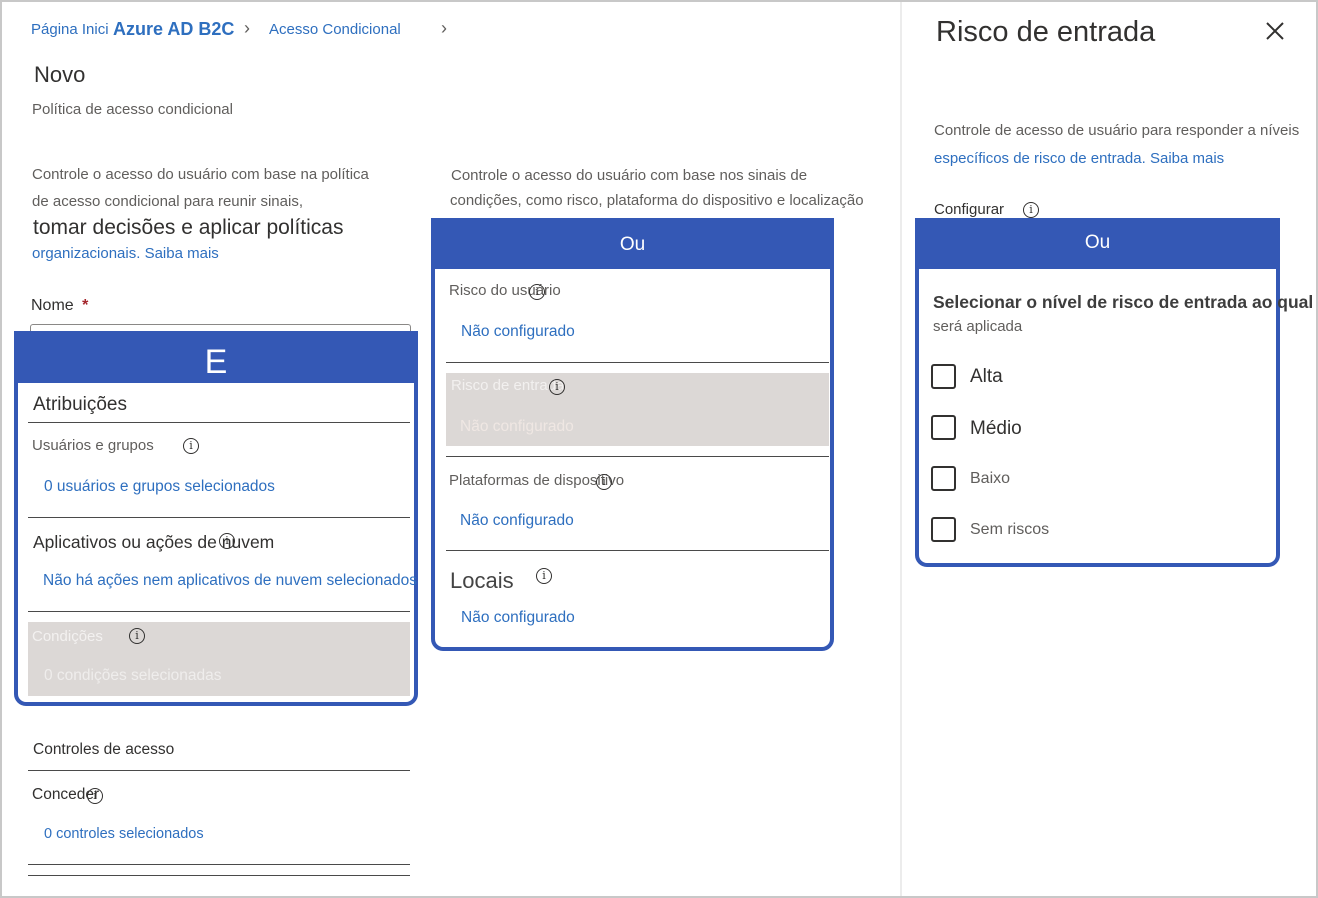 The height and width of the screenshot is (898, 1318). I want to click on breadcrumb-section-link: Acesso Condicional, so click(335, 29).